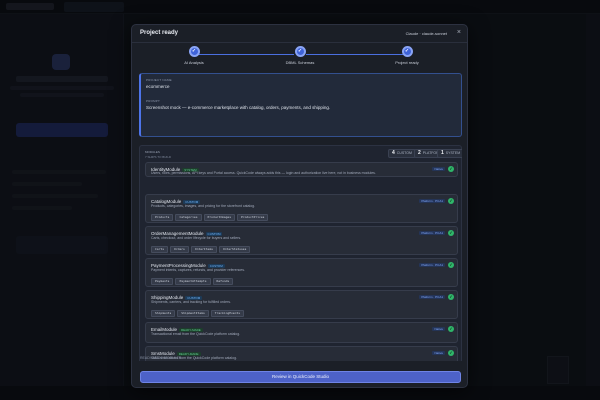 This screenshot has width=600, height=400. What do you see at coordinates (299, 34) in the screenshot?
I see `dialog-header: Project ready Claude · claude-sonnet ×` at bounding box center [299, 34].